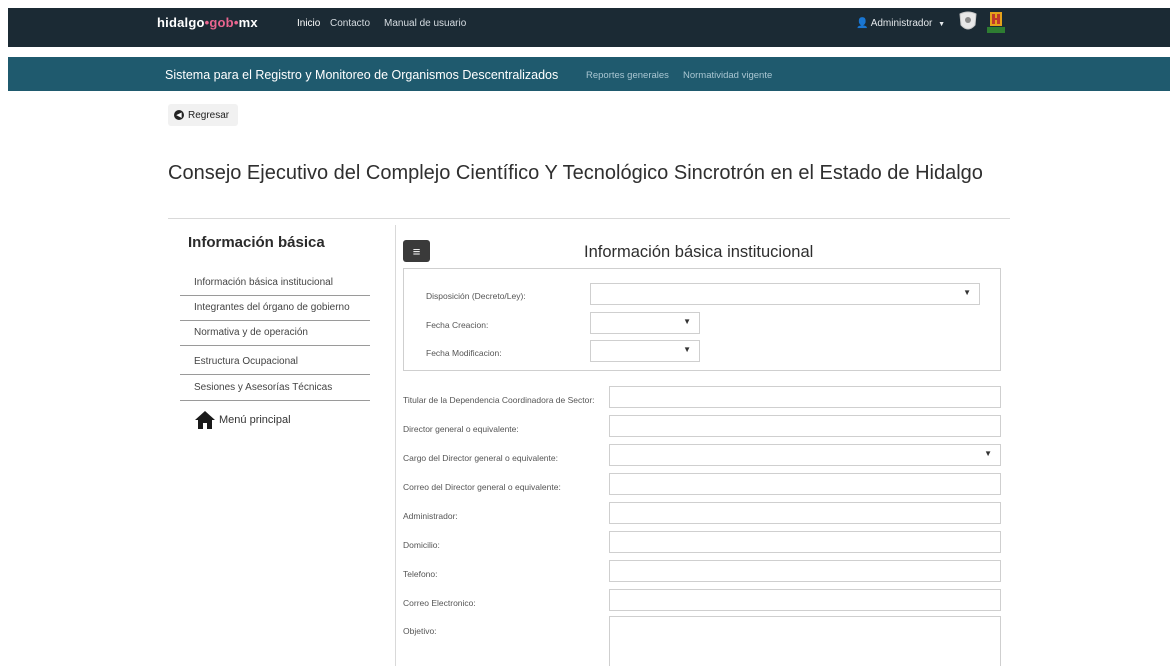 The width and height of the screenshot is (1170, 666). I want to click on sidebar-heading: Información básica, so click(256, 242).